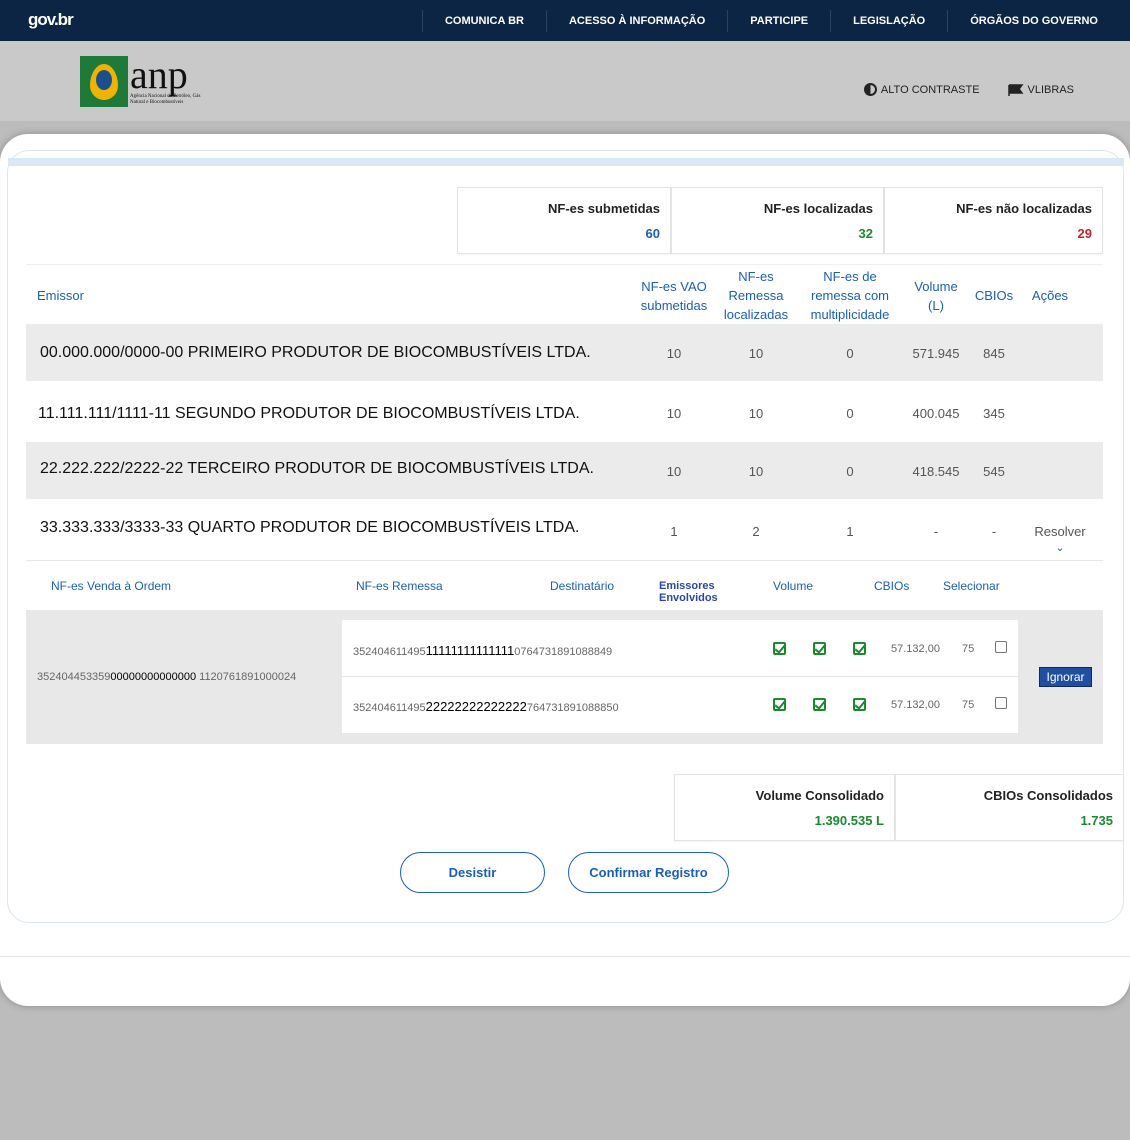 This screenshot has height=1140, width=1130. What do you see at coordinates (111, 586) in the screenshot?
I see `col-nfe-venda-ordem: NF-es Venda à Ordem` at bounding box center [111, 586].